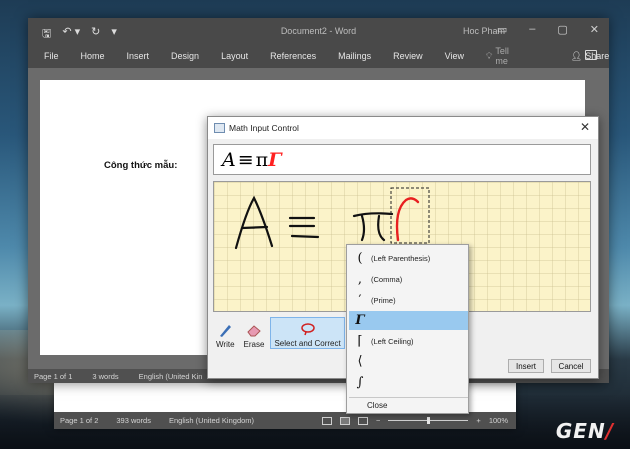 This screenshot has height=449, width=630. Describe the element at coordinates (307, 343) in the screenshot. I see `select-and-correct-label: Select and Correct` at that location.